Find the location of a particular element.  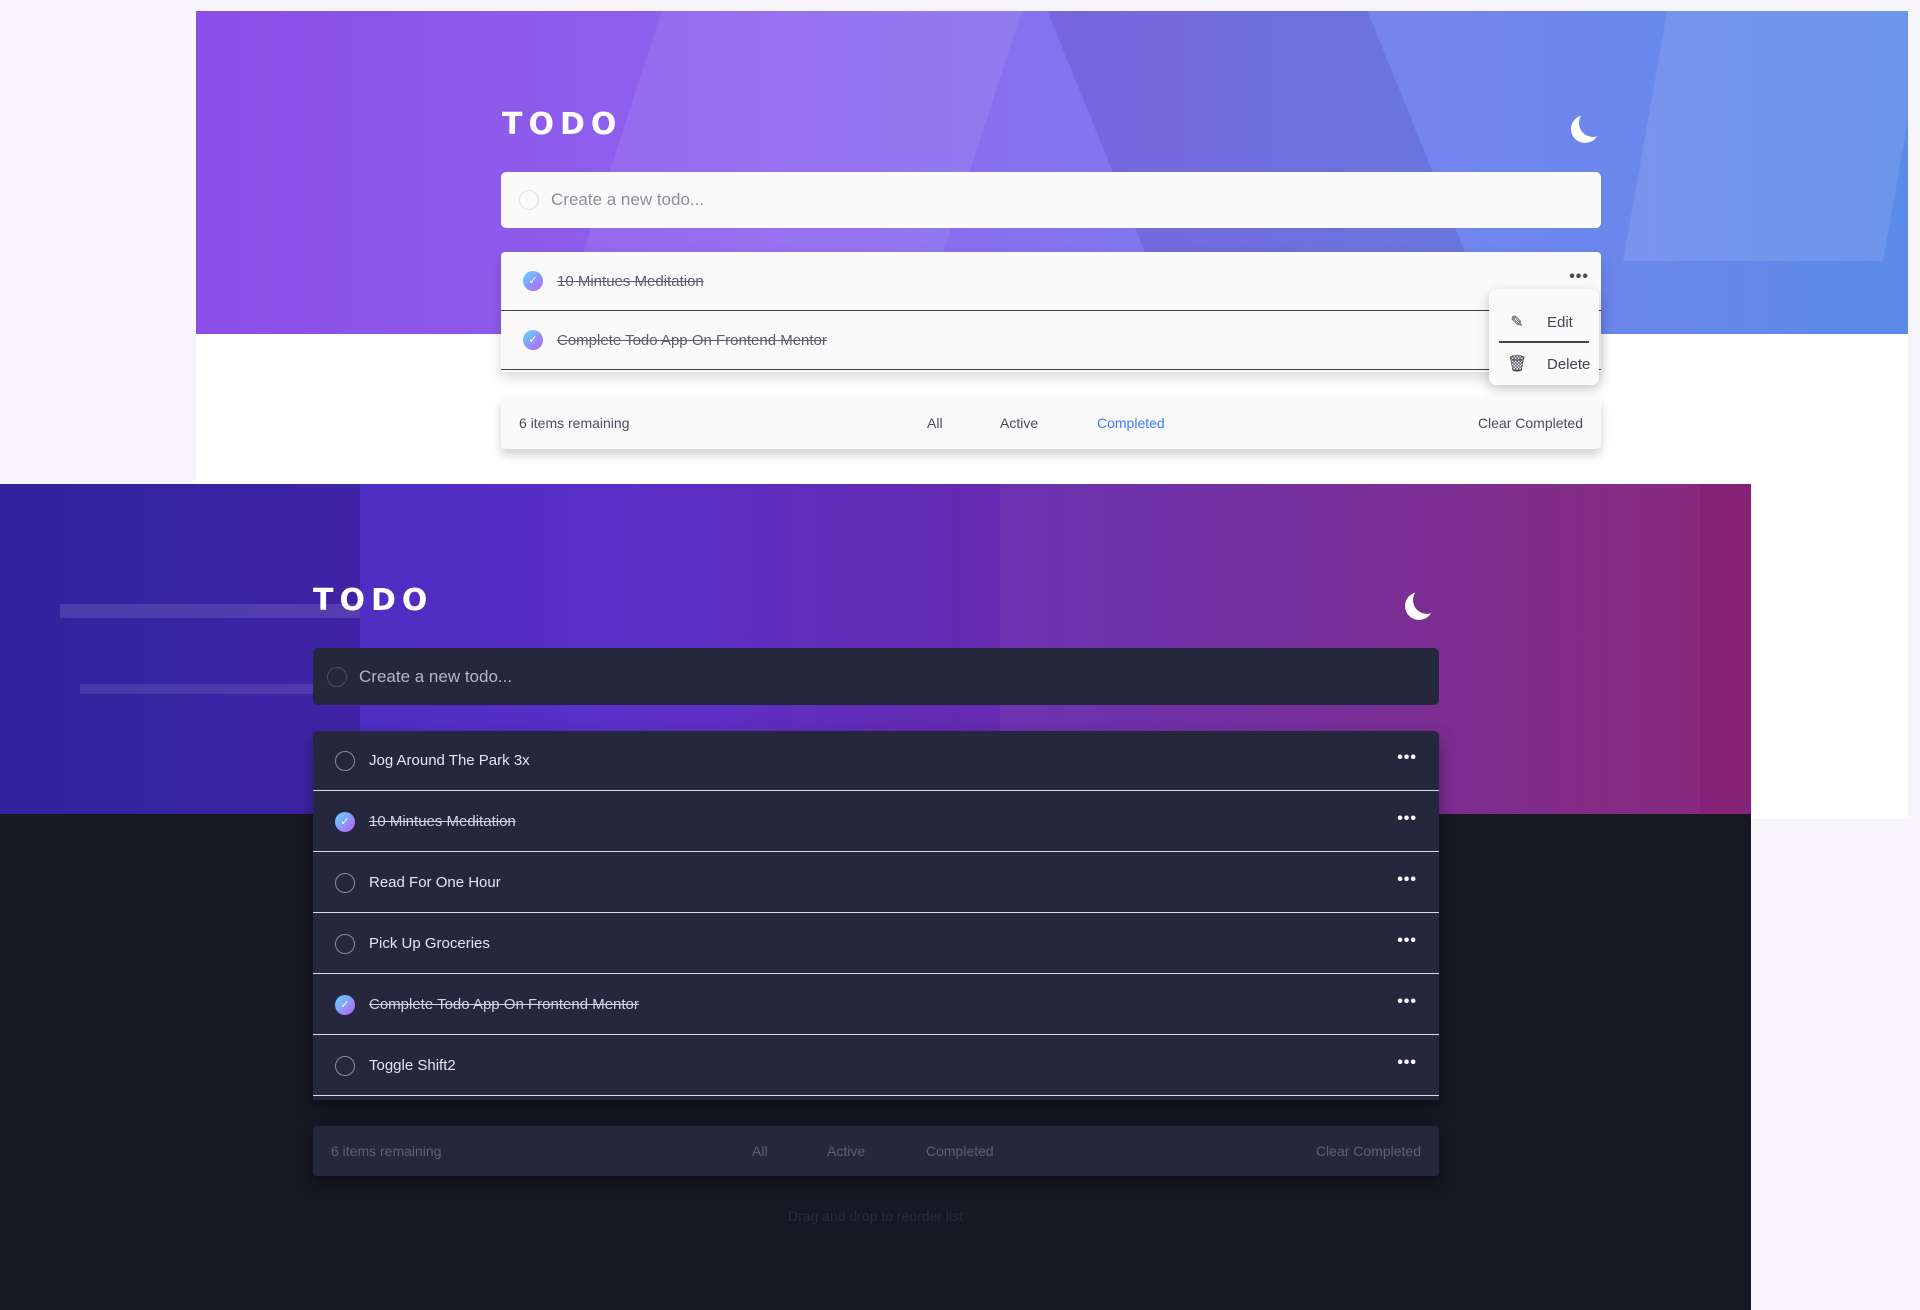

todo-text: Read For One Hour is located at coordinates (435, 882).